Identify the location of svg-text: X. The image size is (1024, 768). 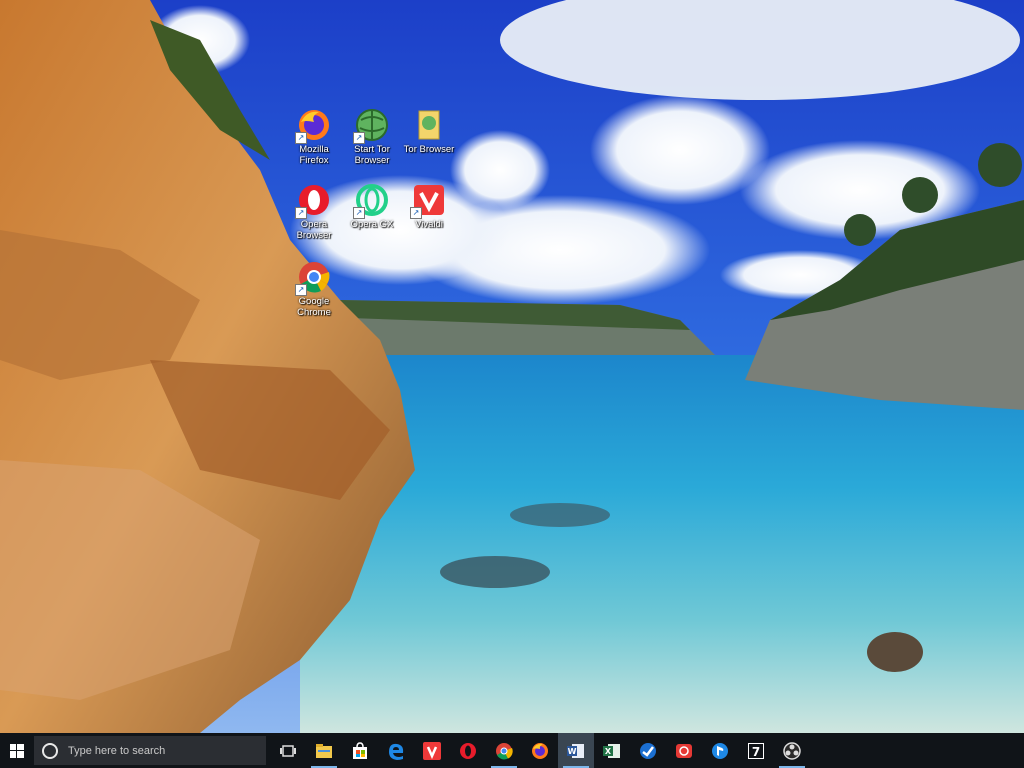
(608, 751).